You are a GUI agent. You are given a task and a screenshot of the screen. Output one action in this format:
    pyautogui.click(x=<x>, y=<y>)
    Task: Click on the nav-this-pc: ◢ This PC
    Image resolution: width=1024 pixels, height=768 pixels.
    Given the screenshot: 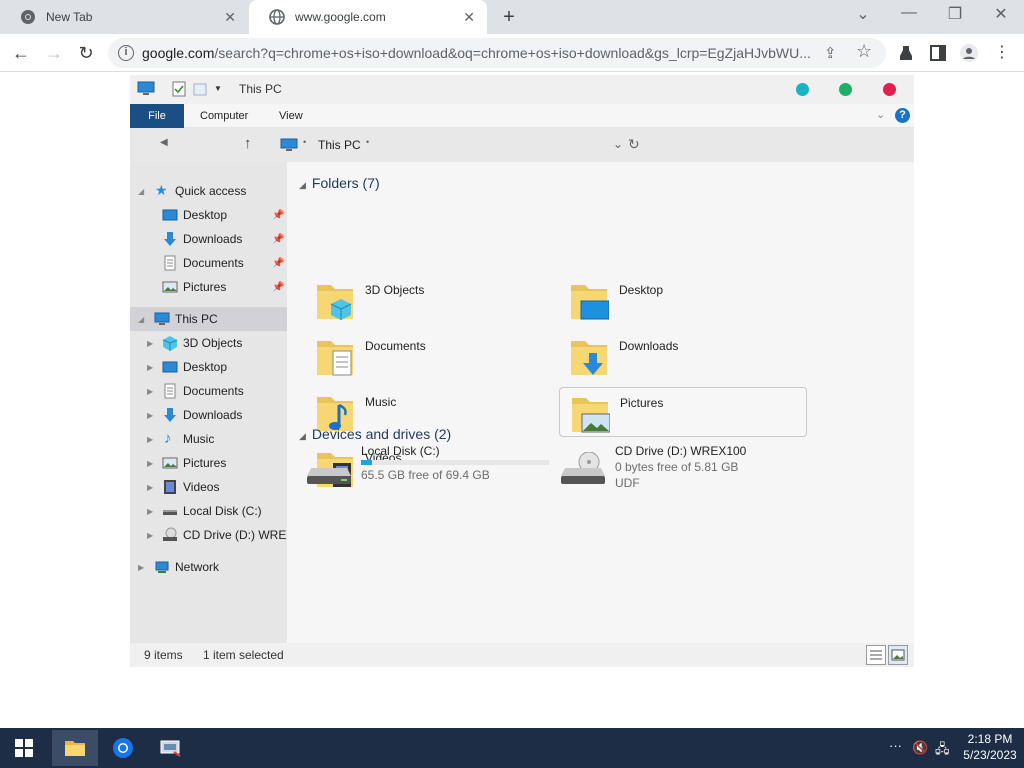 What is the action you would take?
    pyautogui.click(x=208, y=319)
    